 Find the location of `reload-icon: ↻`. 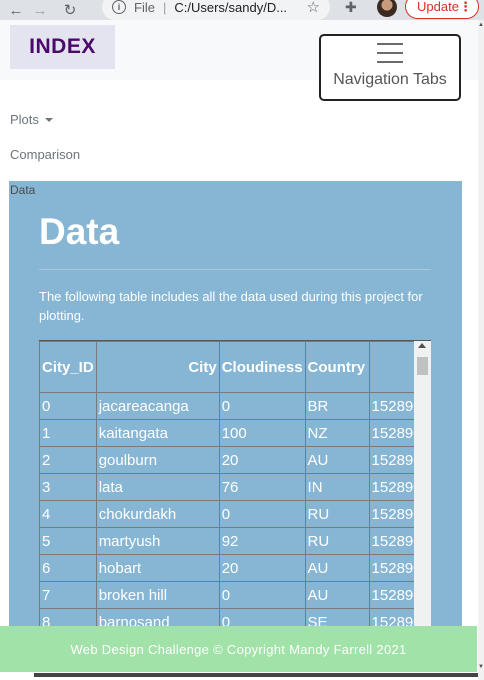

reload-icon: ↻ is located at coordinates (70, 10).